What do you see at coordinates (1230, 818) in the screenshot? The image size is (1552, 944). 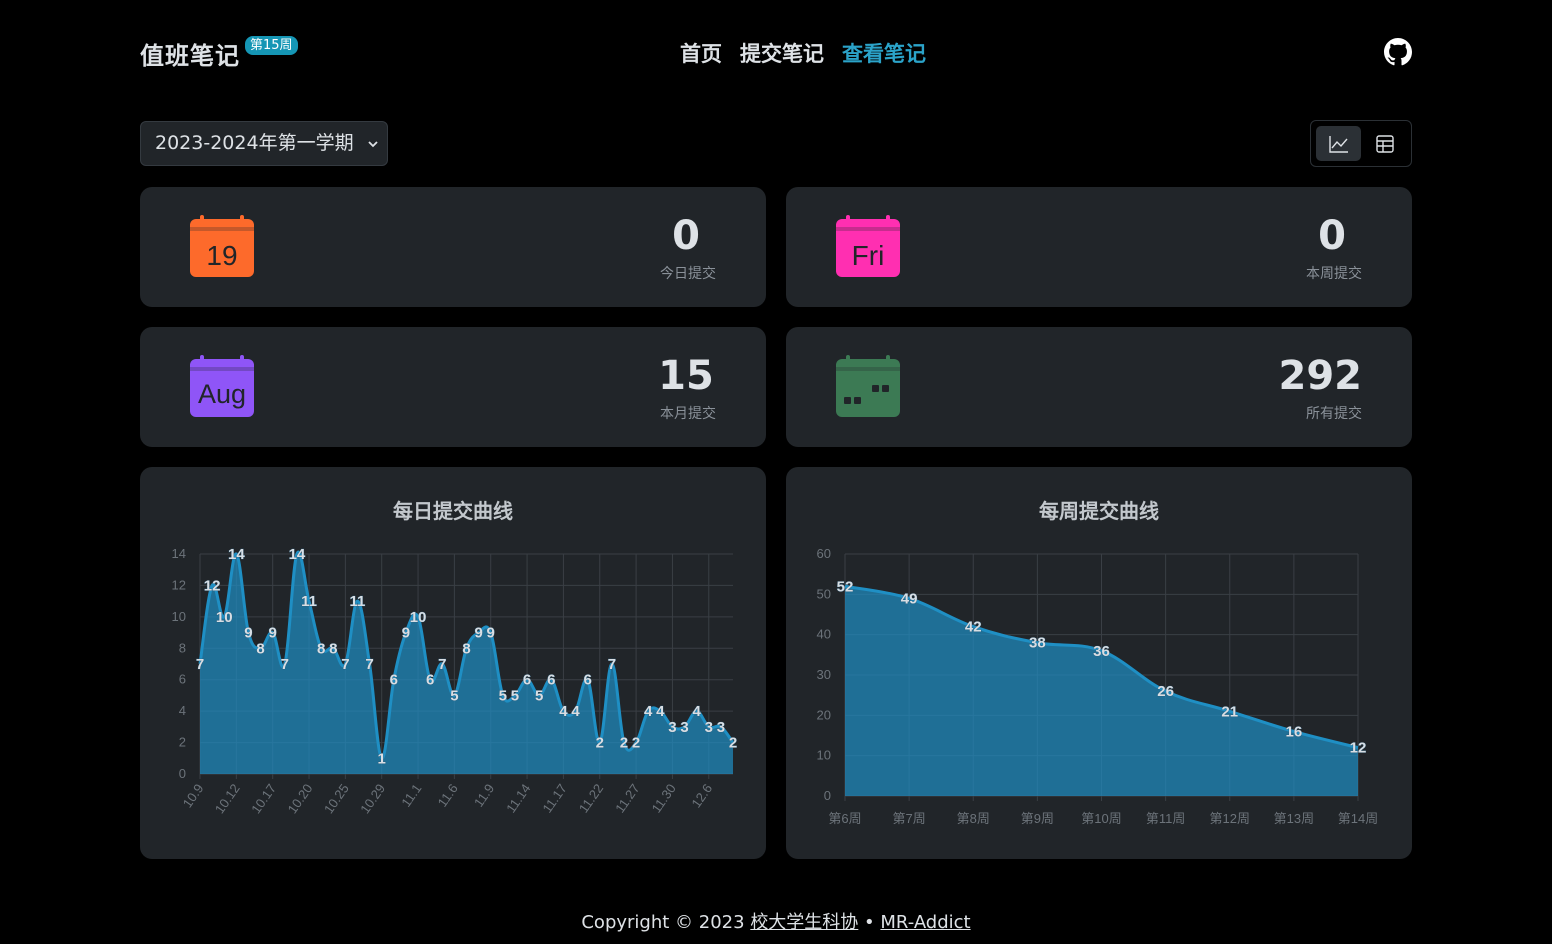 I see `x-tick-label: 第12周` at bounding box center [1230, 818].